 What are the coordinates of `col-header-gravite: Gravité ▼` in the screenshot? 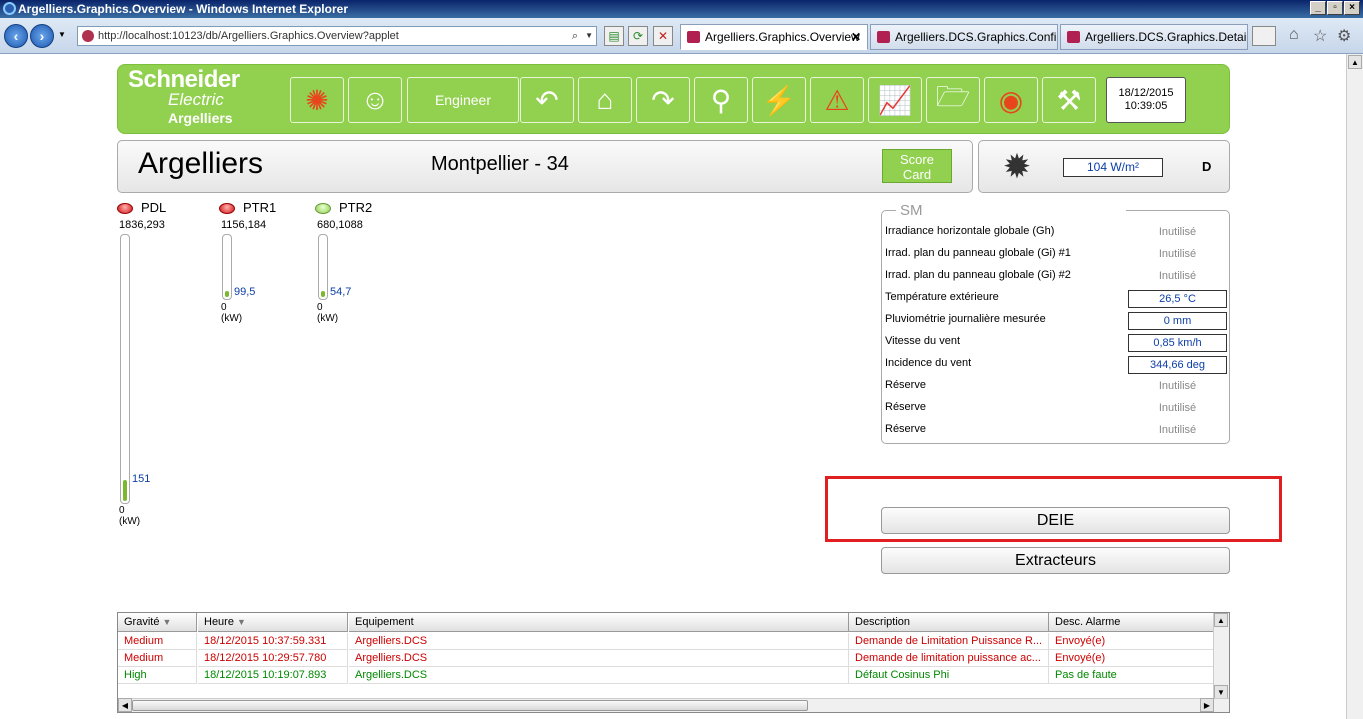 It's located at (157, 622).